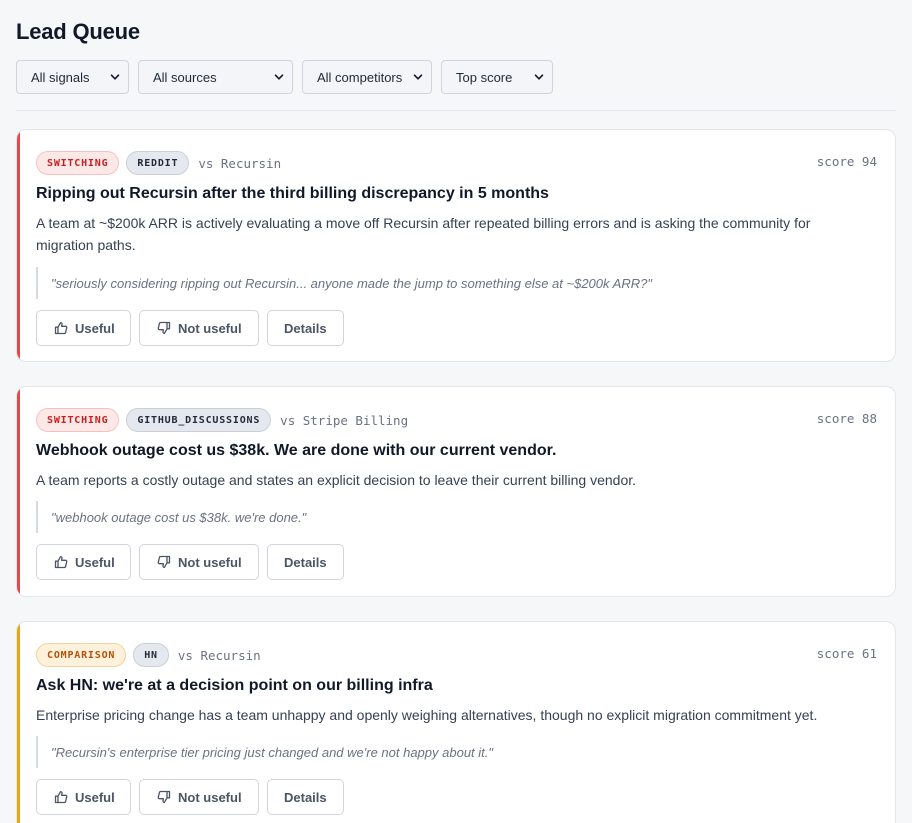 Image resolution: width=912 pixels, height=823 pixels. I want to click on competitor-filter: All competitors, so click(367, 77).